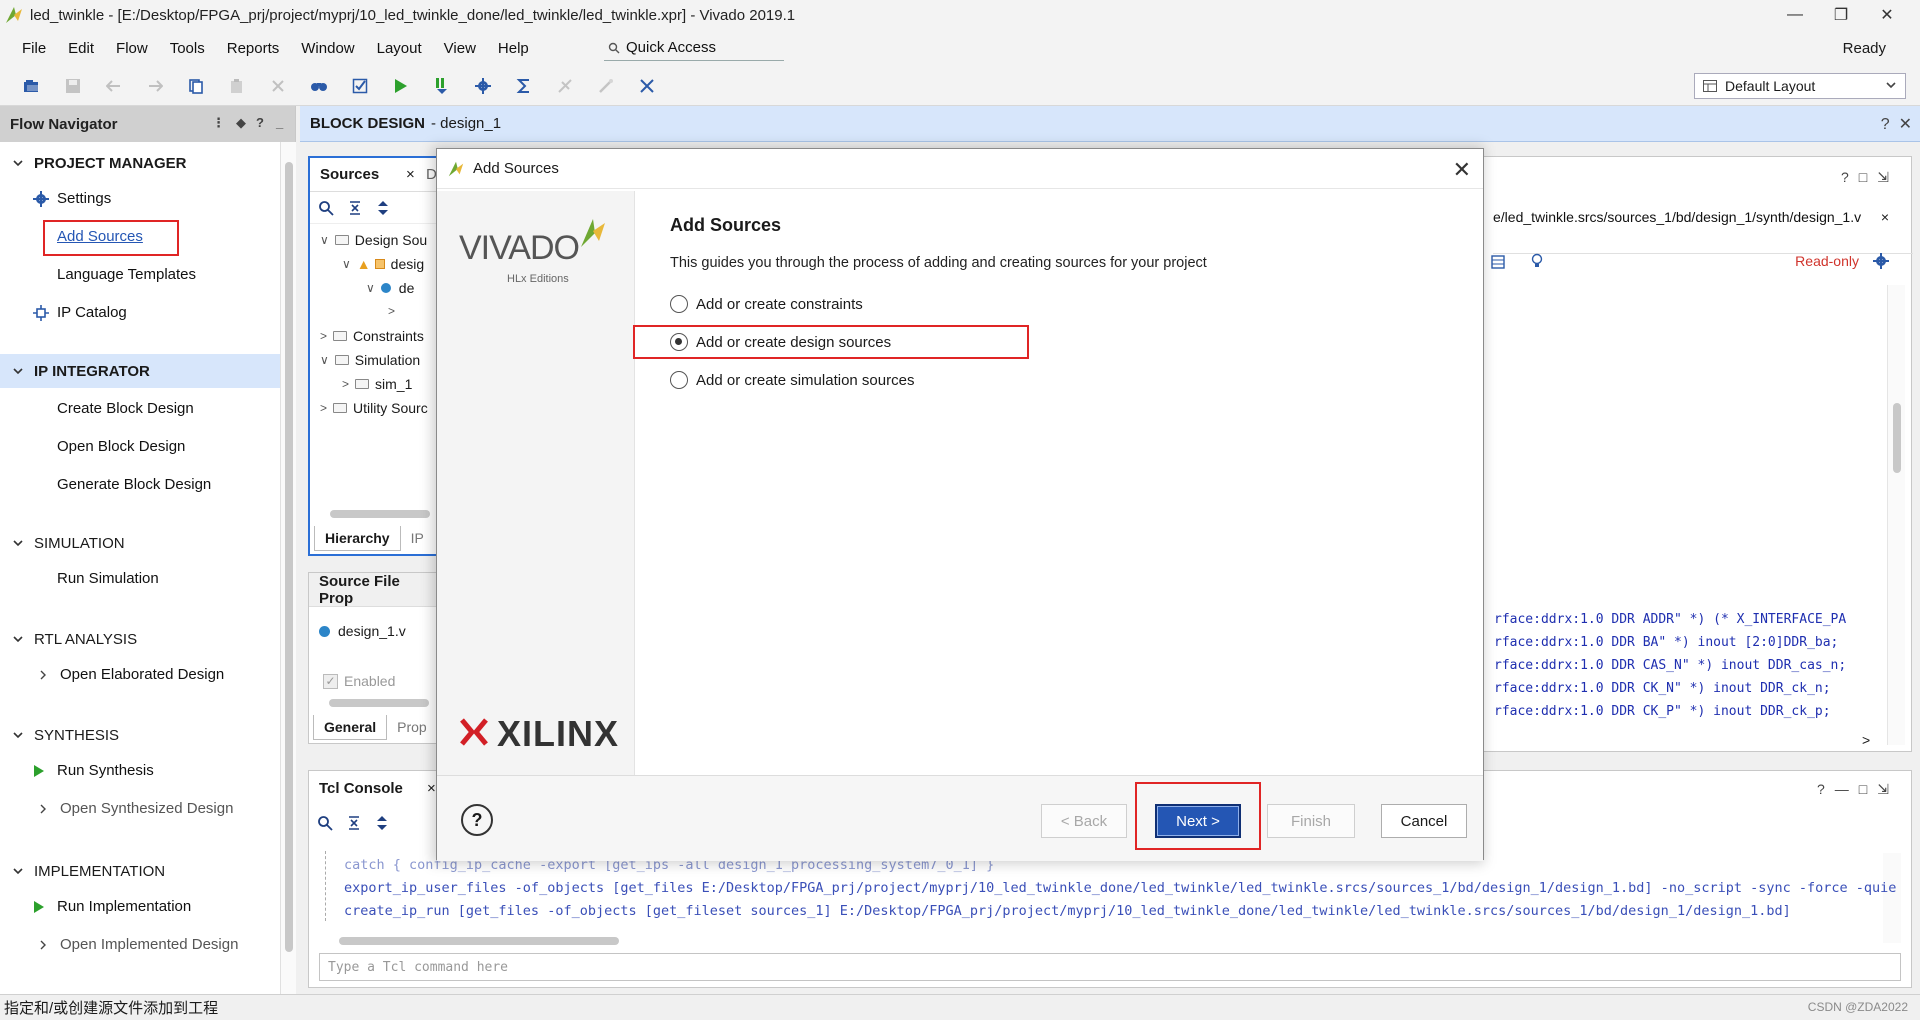  Describe the element at coordinates (792, 380) in the screenshot. I see `radio-add-simulation-sources: Add or create simulation sources` at that location.